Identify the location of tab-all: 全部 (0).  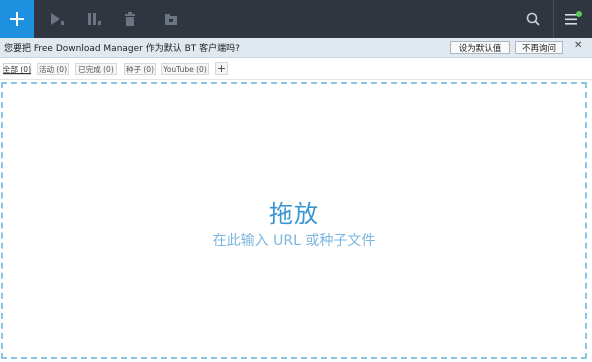
(17, 69).